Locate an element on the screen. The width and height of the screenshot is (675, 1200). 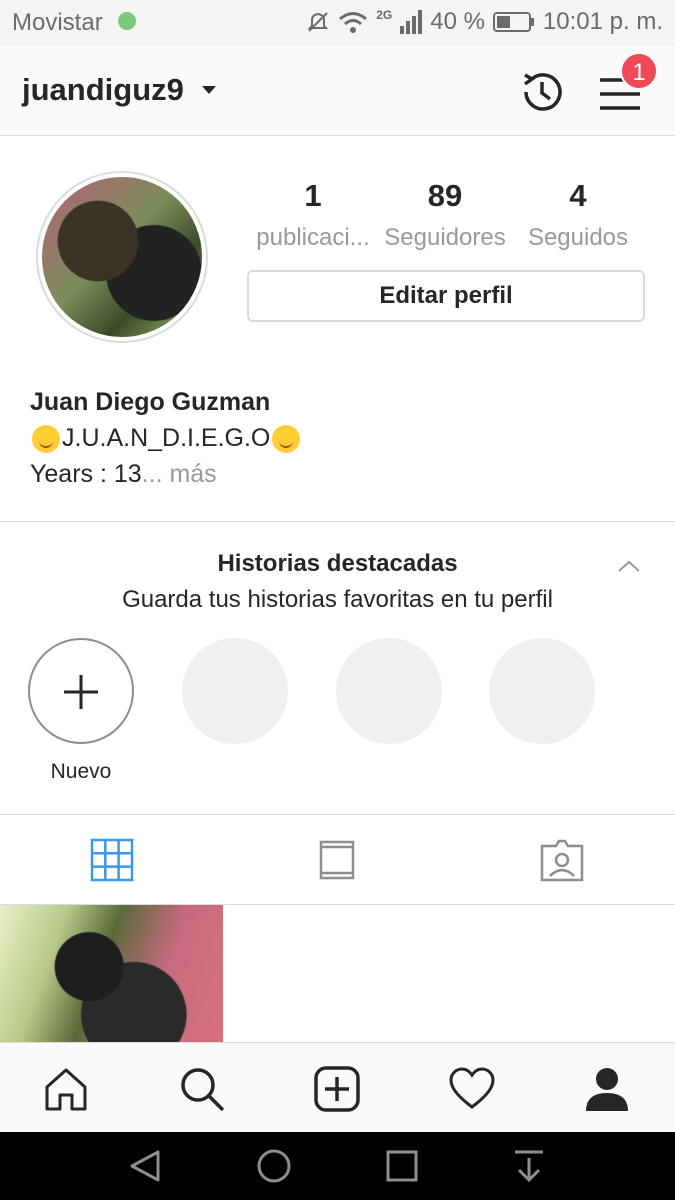
signal-icon is located at coordinates (411, 22).